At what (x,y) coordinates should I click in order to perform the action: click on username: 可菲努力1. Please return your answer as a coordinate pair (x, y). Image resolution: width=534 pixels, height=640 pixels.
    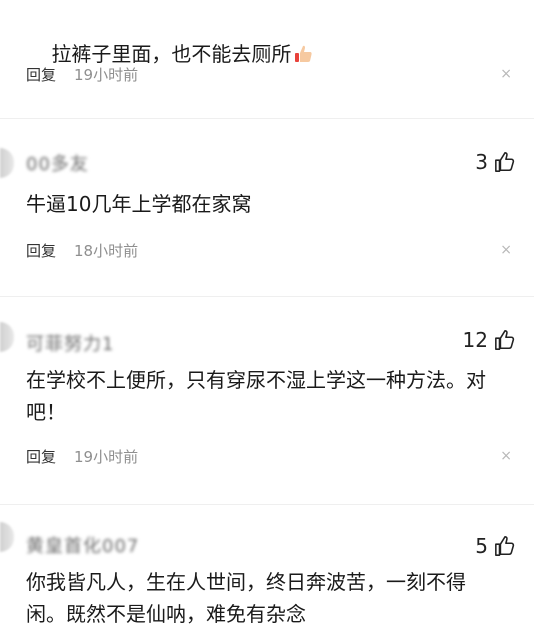
    Looking at the image, I should click on (70, 343).